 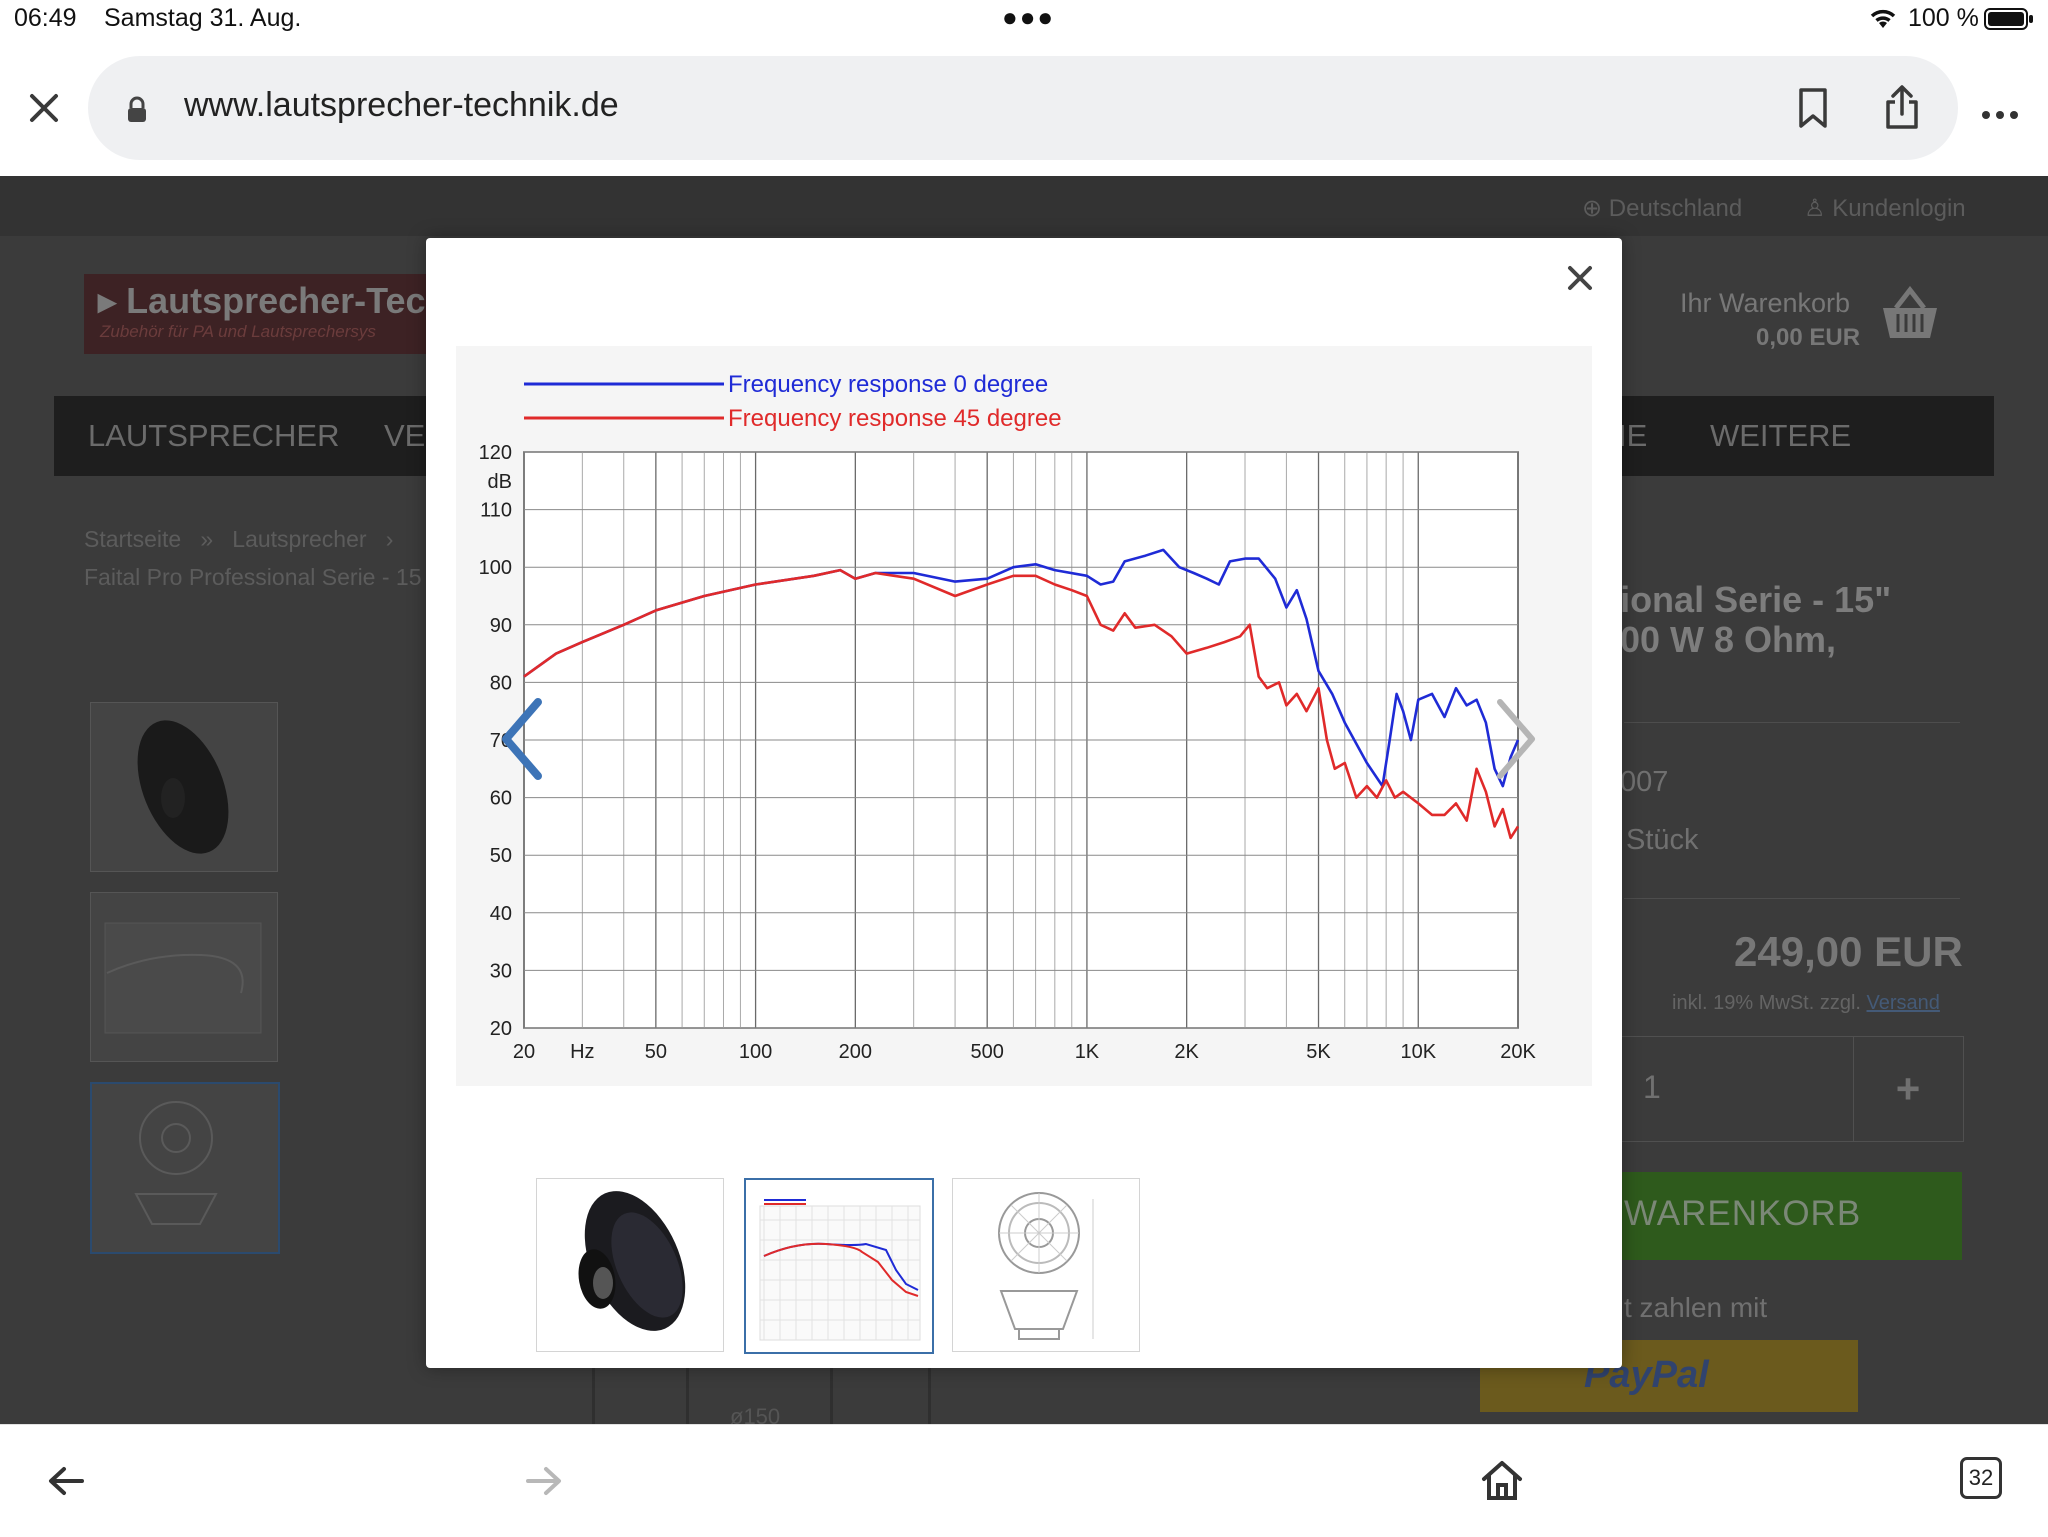 What do you see at coordinates (501, 683) in the screenshot?
I see `y-tick-label: 80` at bounding box center [501, 683].